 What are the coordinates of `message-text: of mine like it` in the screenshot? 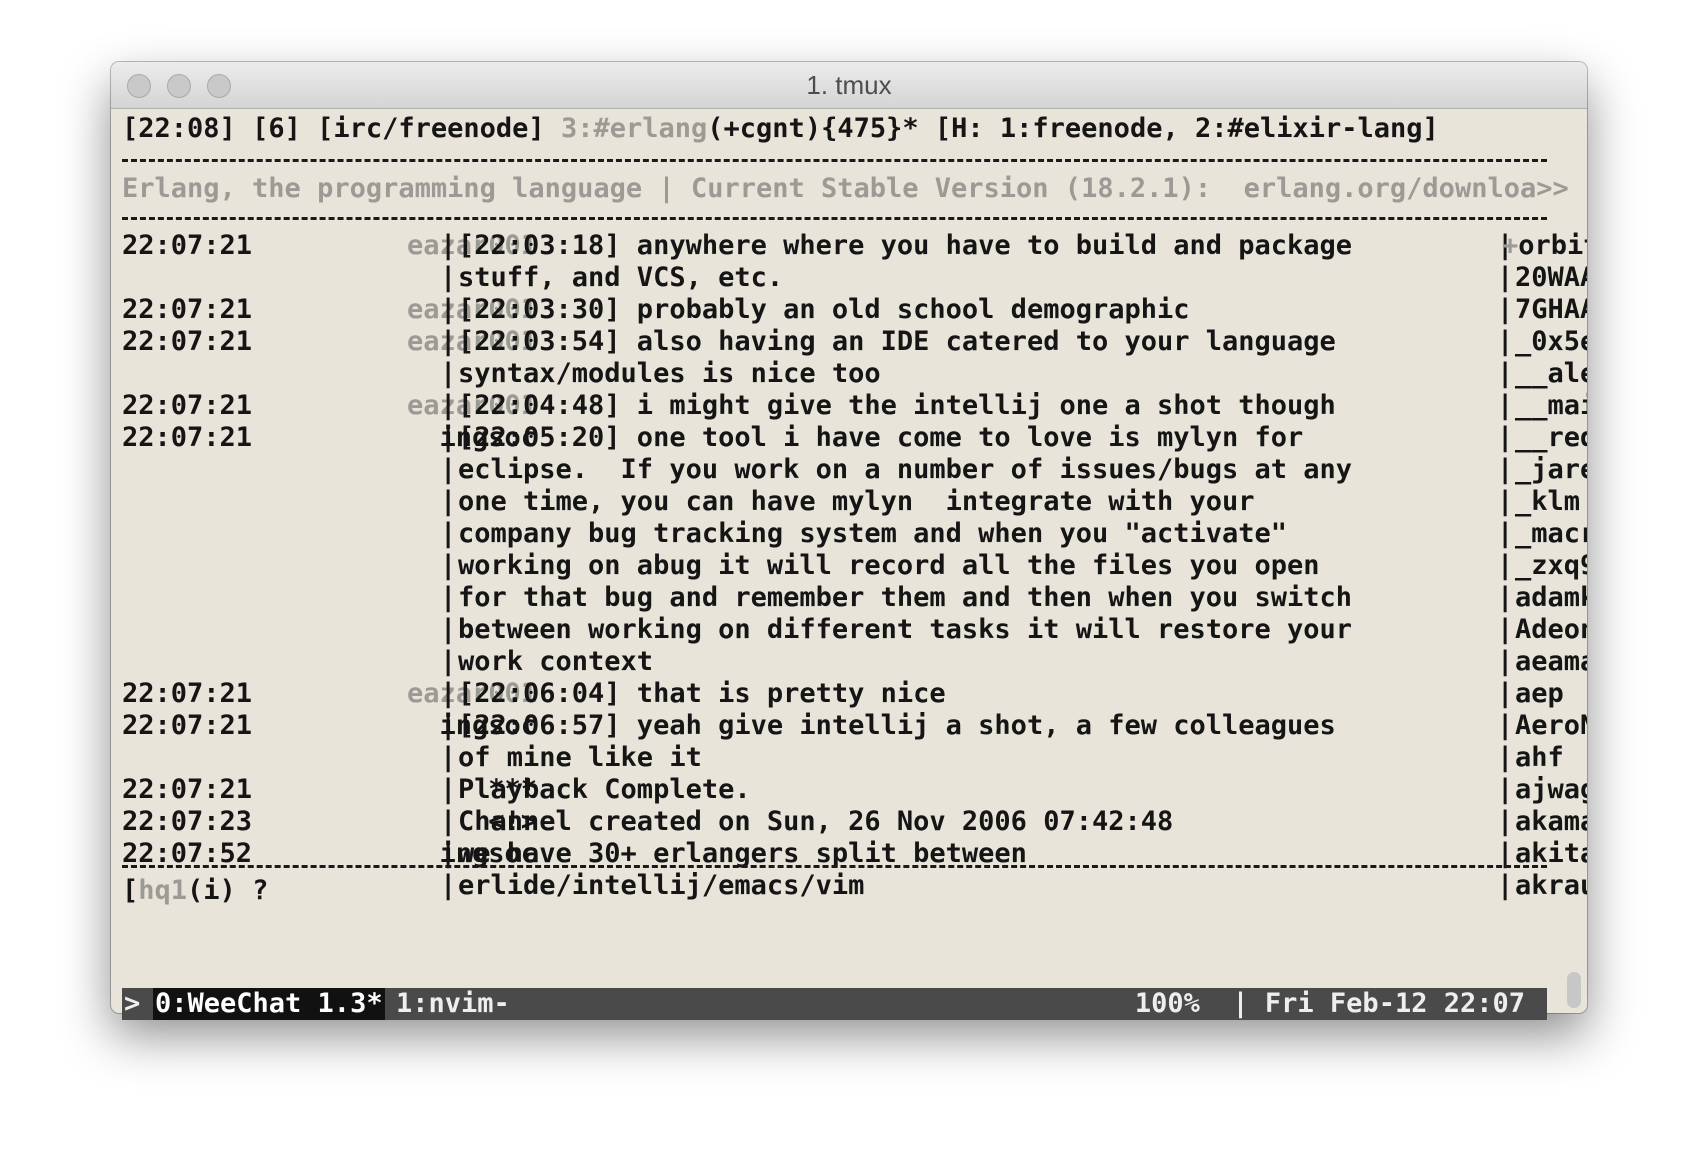 It's located at (580, 757).